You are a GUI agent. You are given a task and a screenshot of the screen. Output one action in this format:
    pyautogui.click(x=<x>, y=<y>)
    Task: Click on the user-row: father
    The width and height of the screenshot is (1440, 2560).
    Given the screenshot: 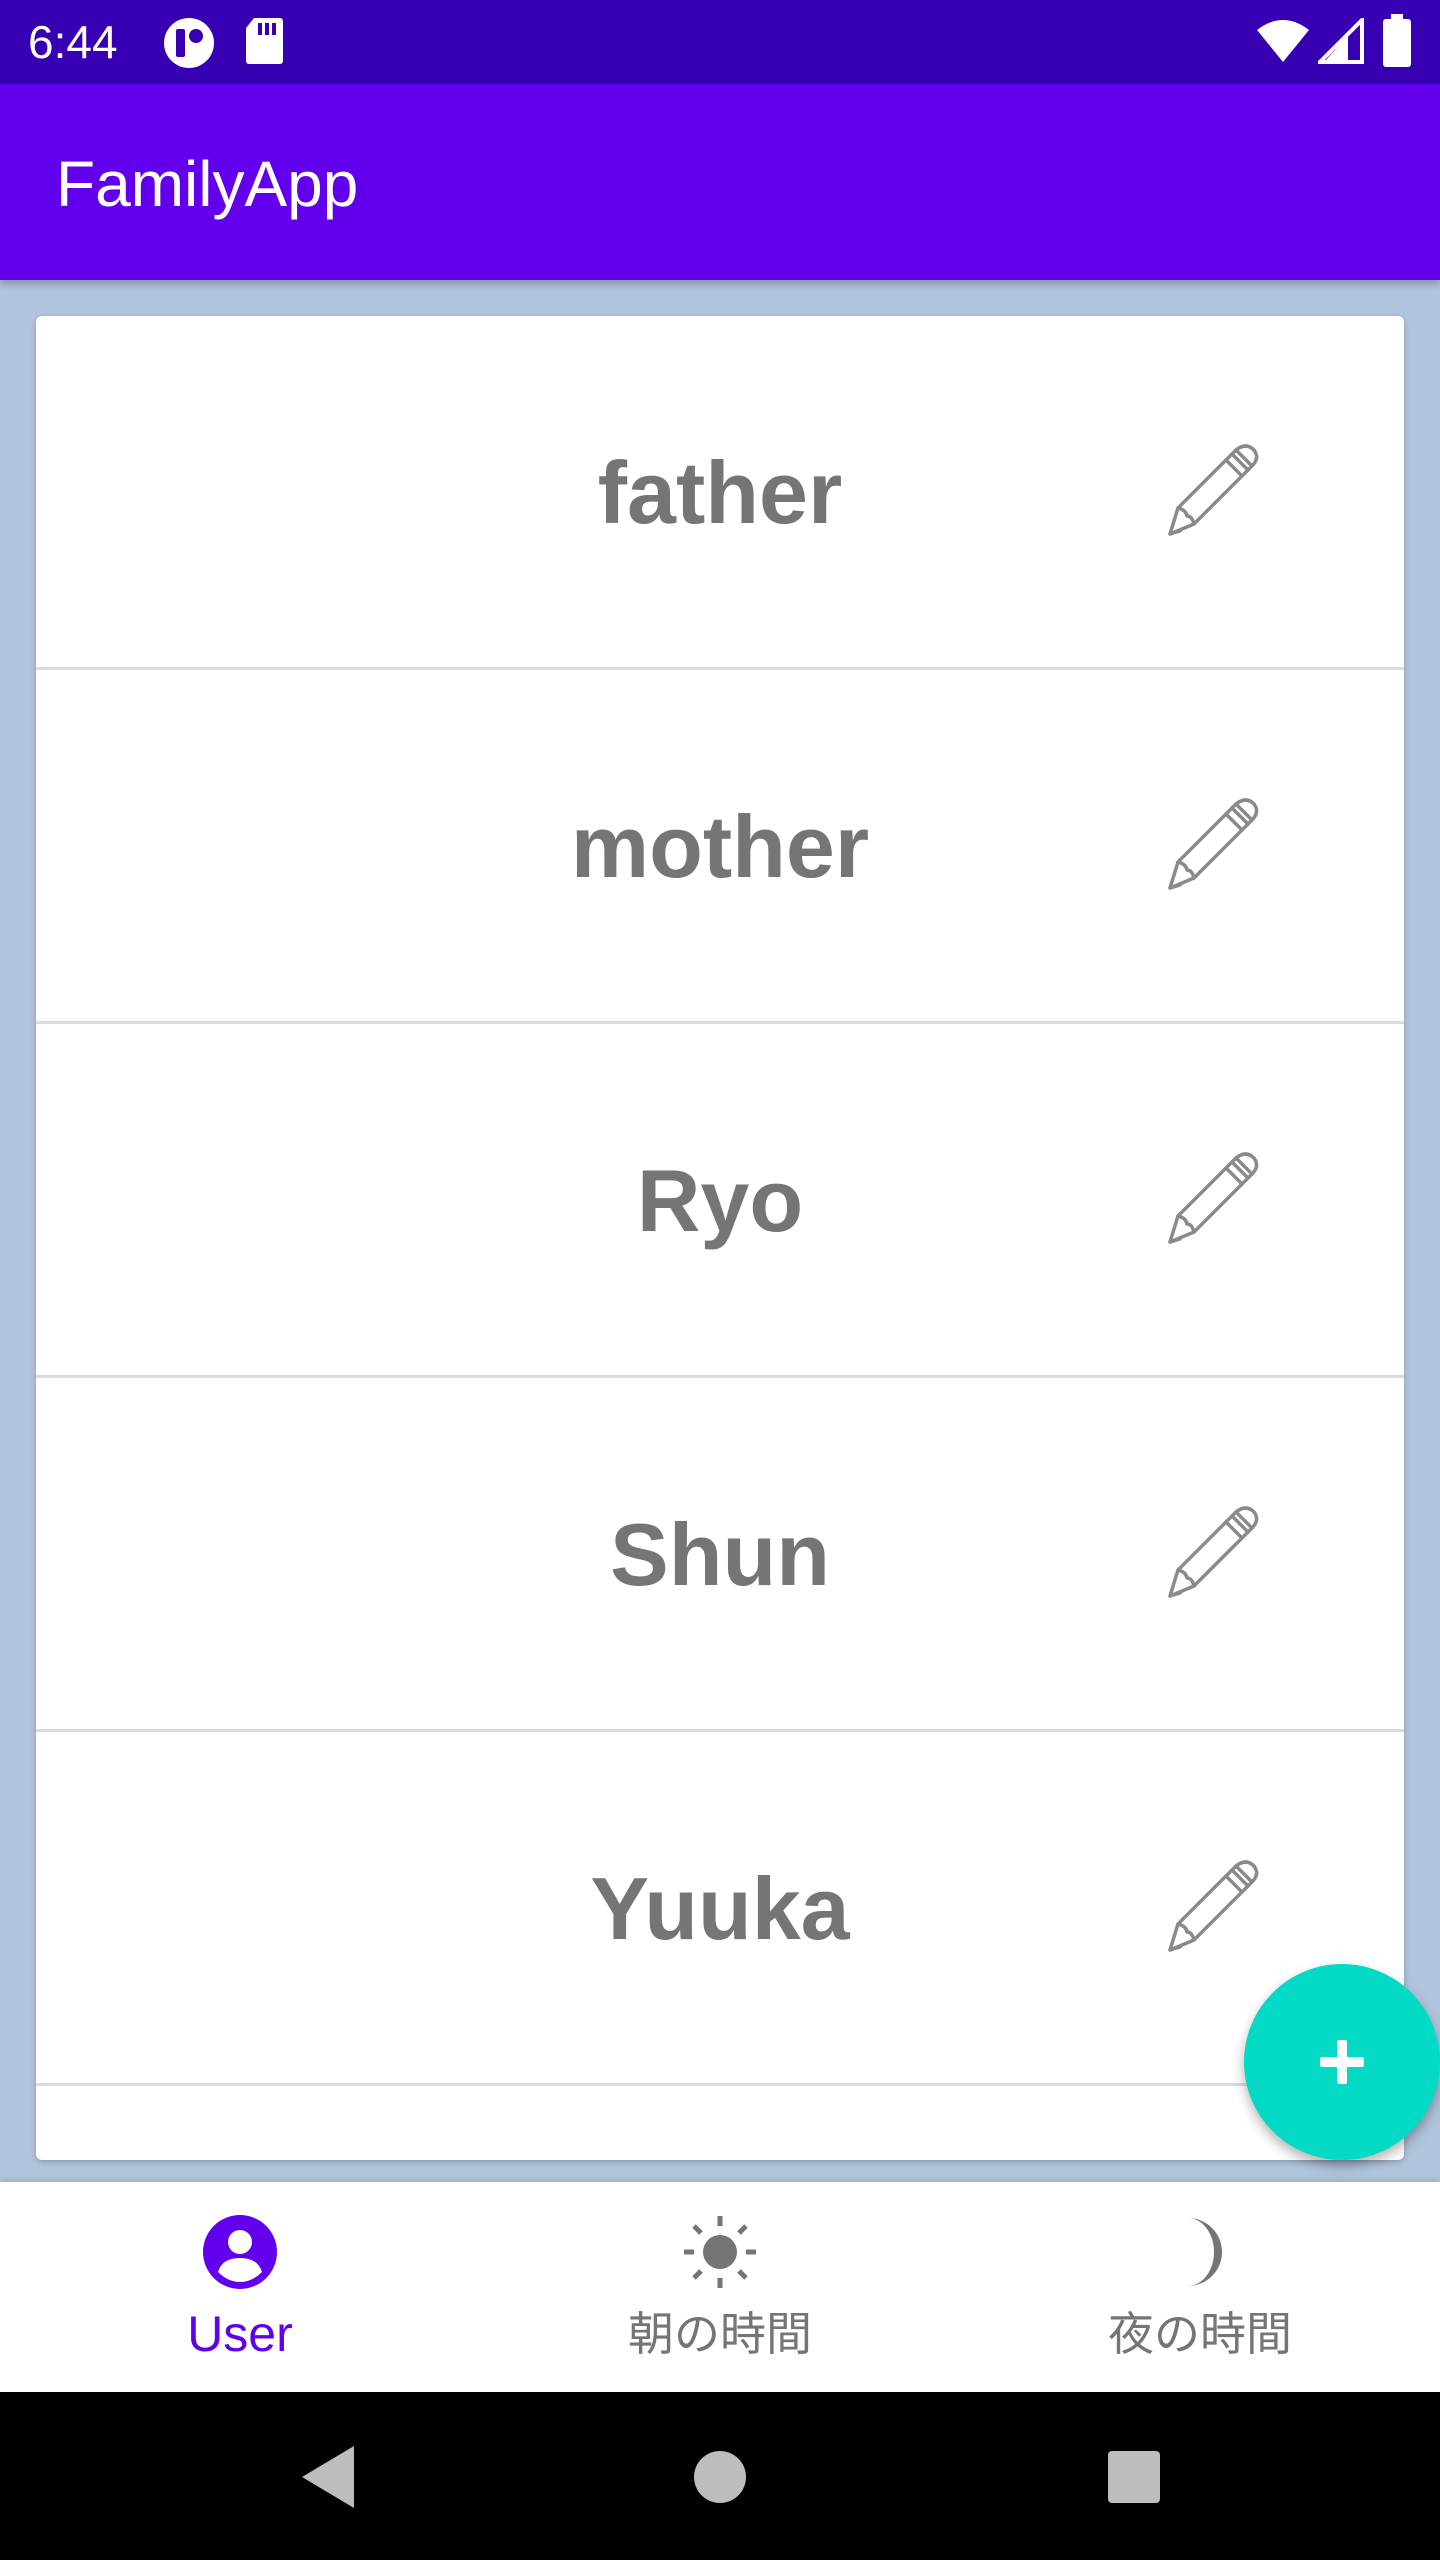 What is the action you would take?
    pyautogui.click(x=720, y=493)
    